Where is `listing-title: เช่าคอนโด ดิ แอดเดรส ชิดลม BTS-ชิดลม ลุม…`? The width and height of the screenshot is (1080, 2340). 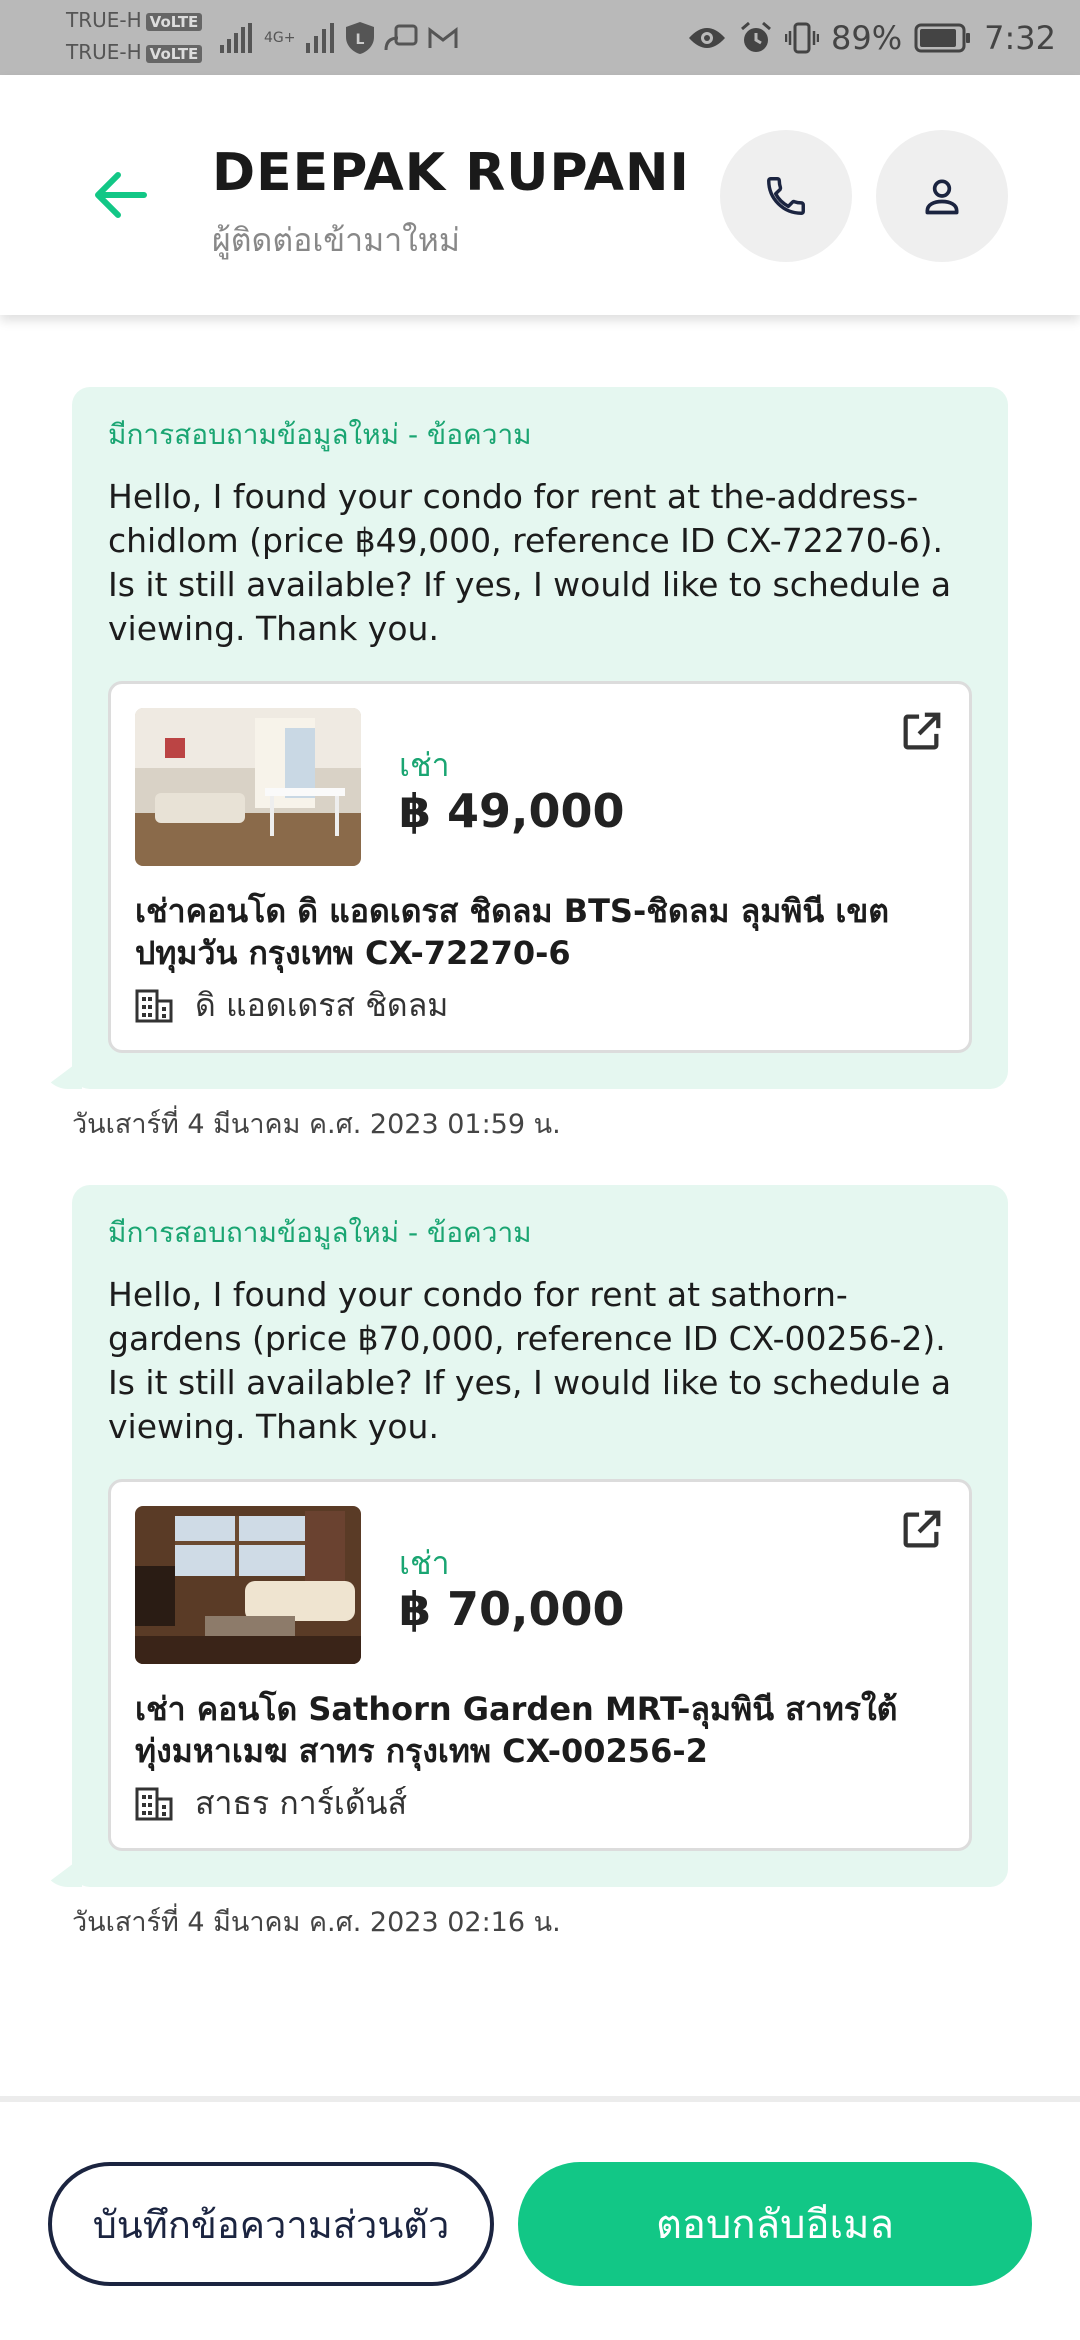 listing-title: เช่าคอนโด ดิ แอดเดรส ชิดลม BTS-ชิดลม ลุม… is located at coordinates (512, 932).